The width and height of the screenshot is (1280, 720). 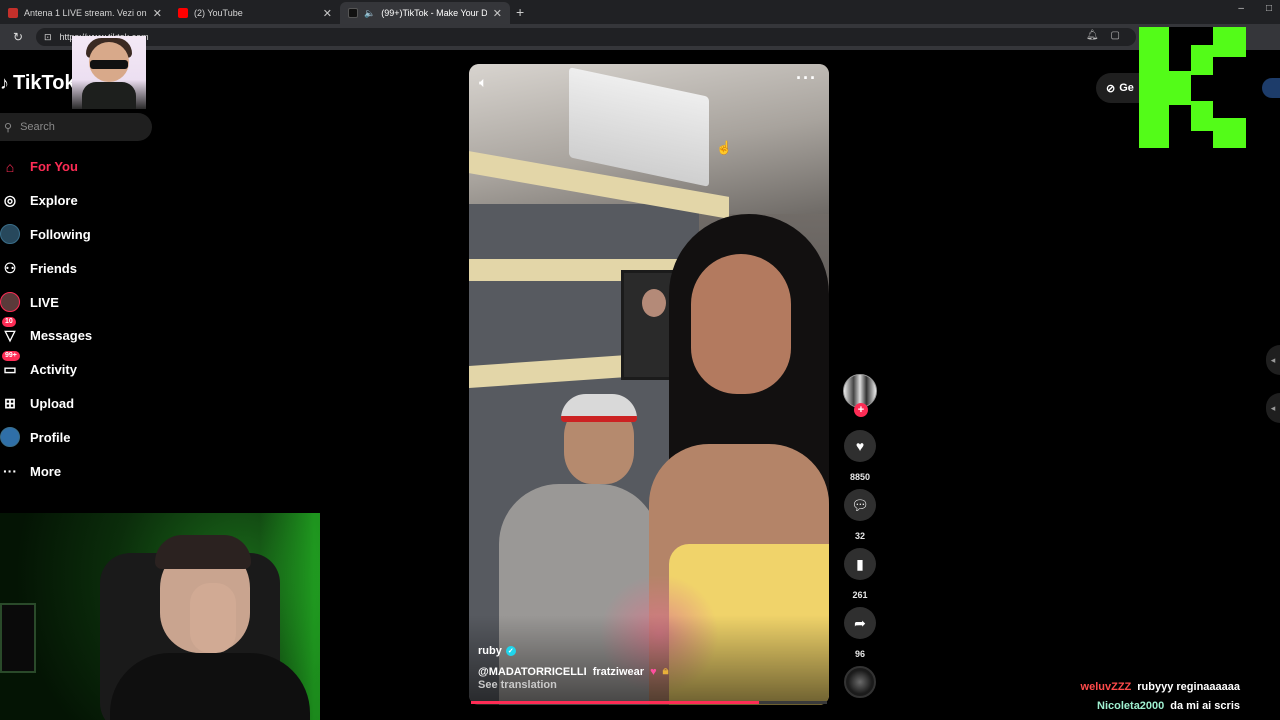 I want to click on messages-icon: ▽ 10, so click(x=10, y=331).